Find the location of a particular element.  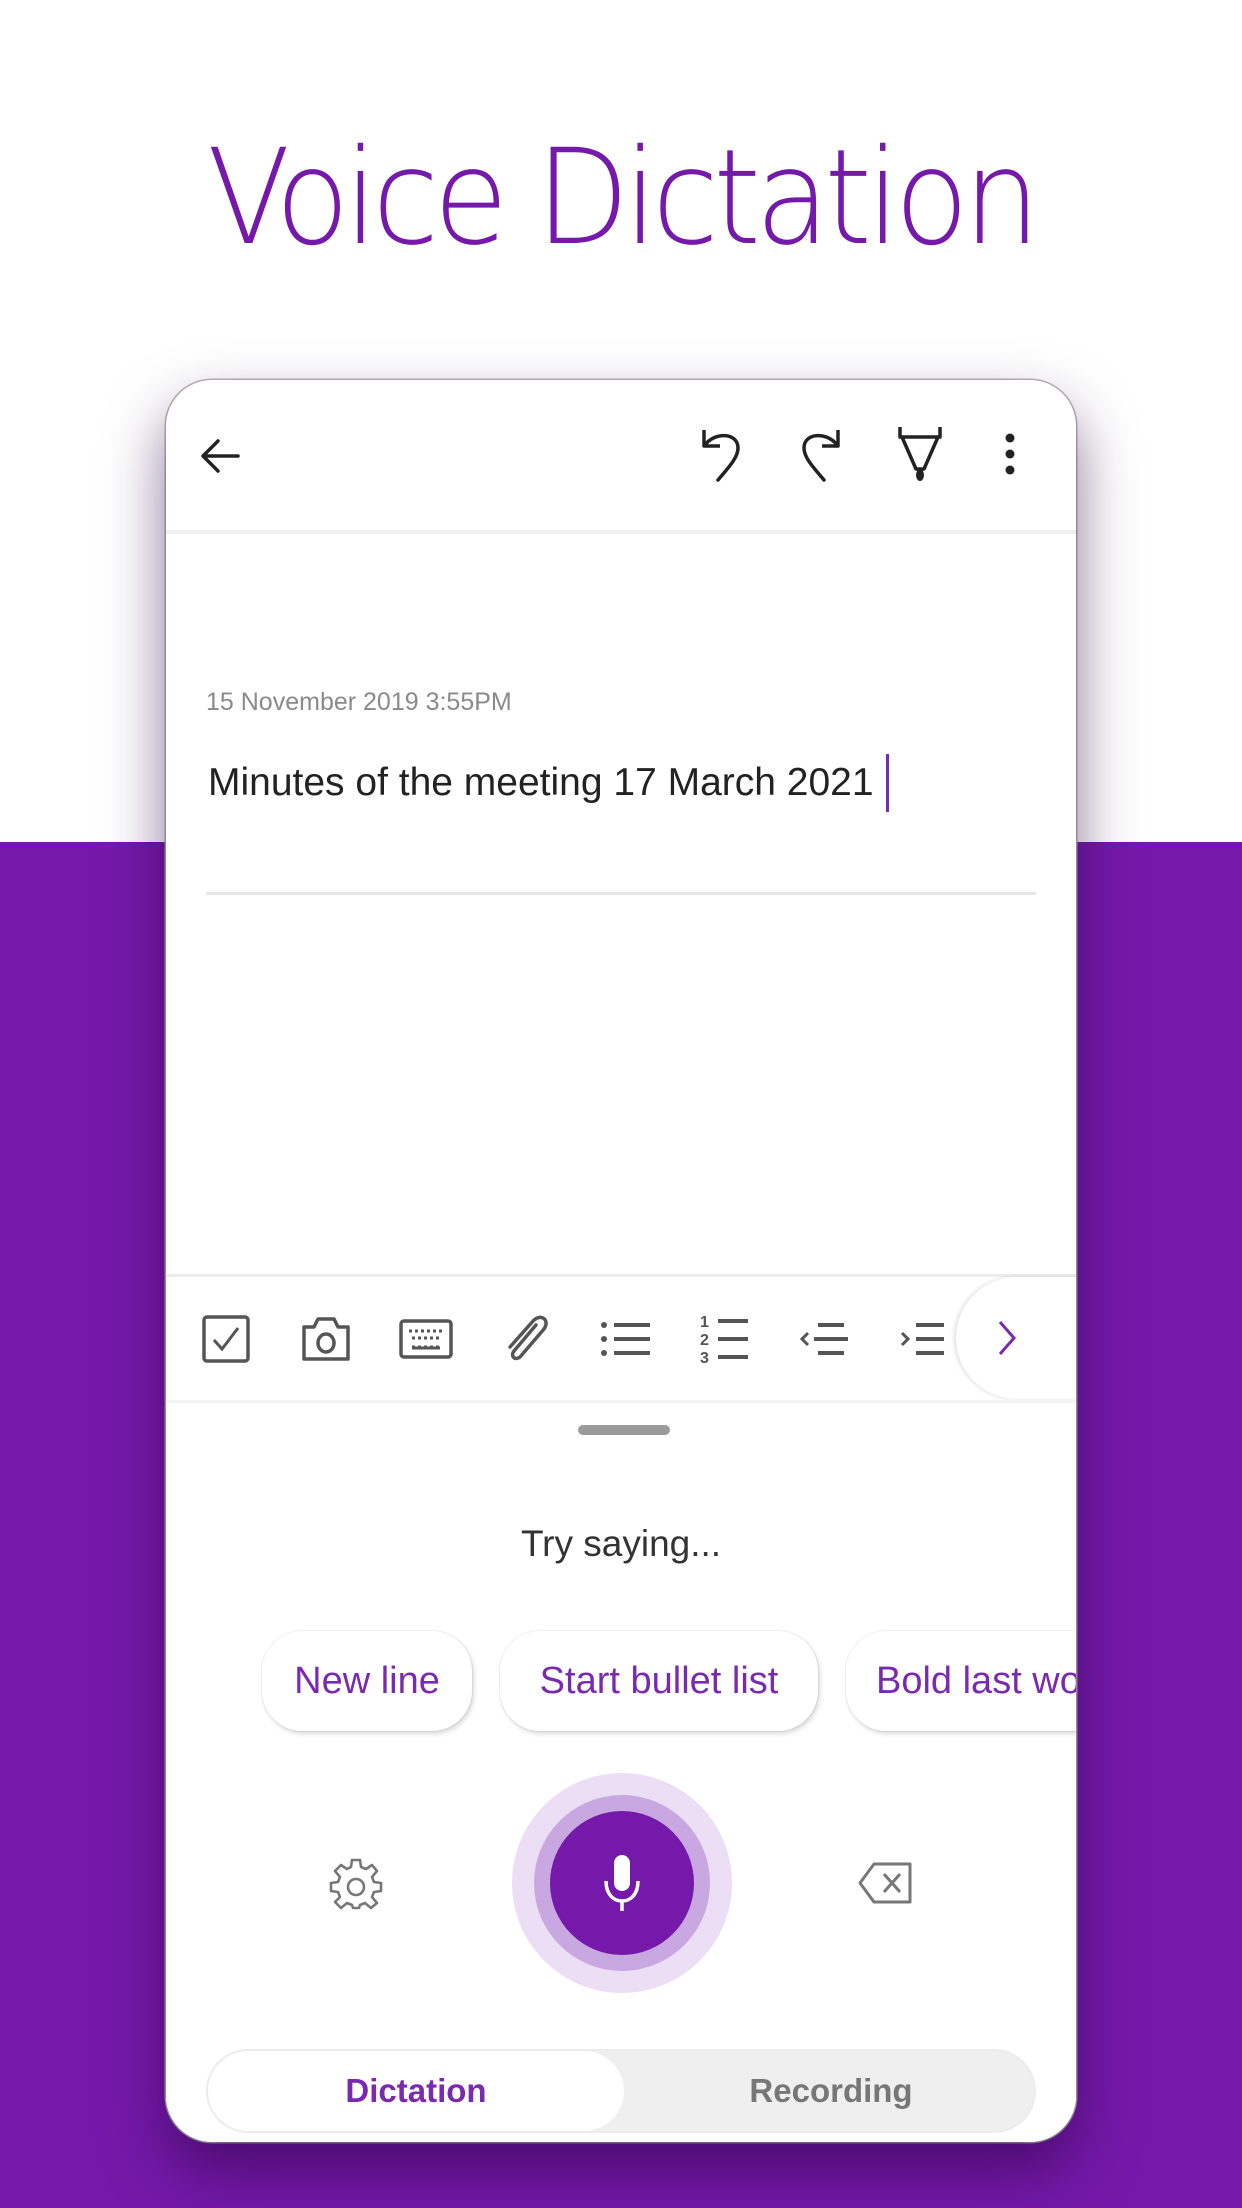

svg-text: 2 is located at coordinates (704, 1340).